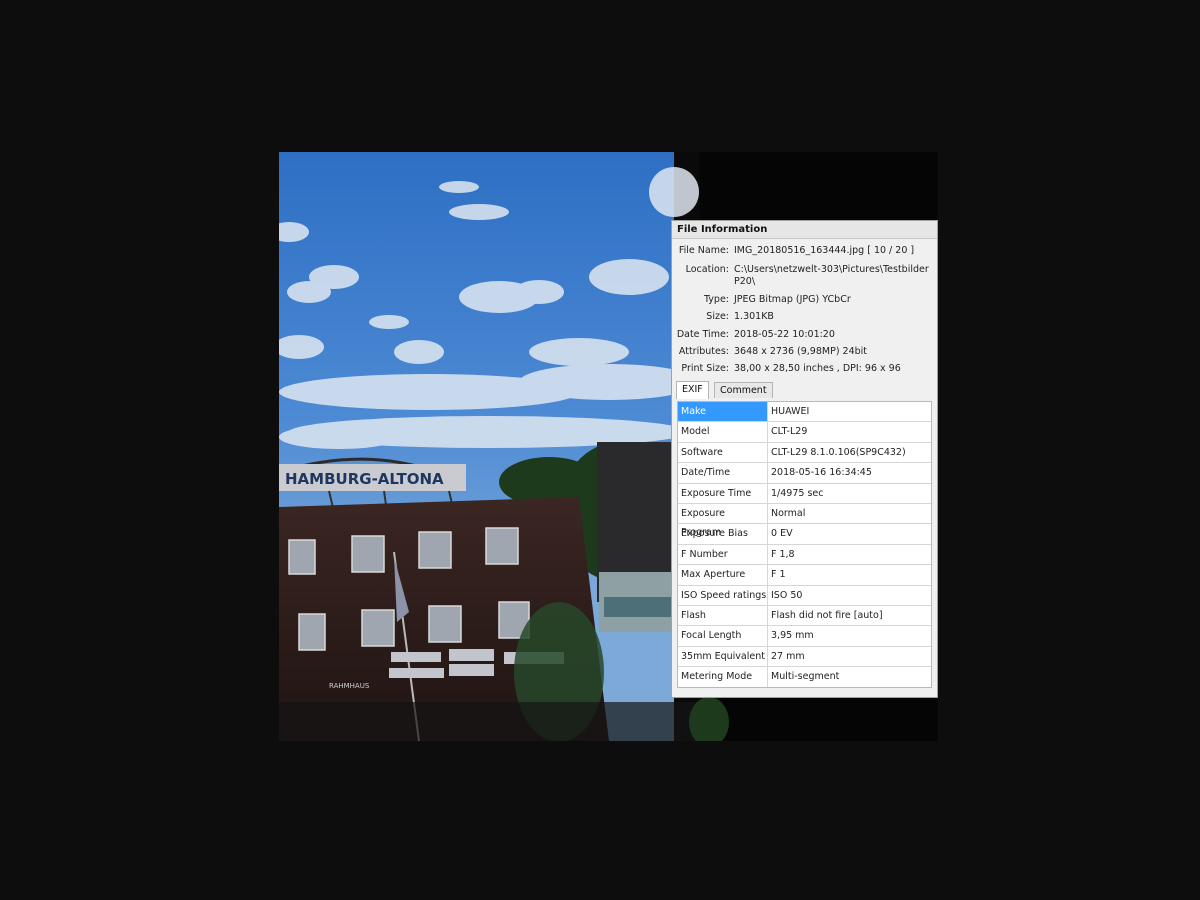 The image size is (1200, 900). Describe the element at coordinates (723, 677) in the screenshot. I see `exif-key: Metering Mode` at that location.